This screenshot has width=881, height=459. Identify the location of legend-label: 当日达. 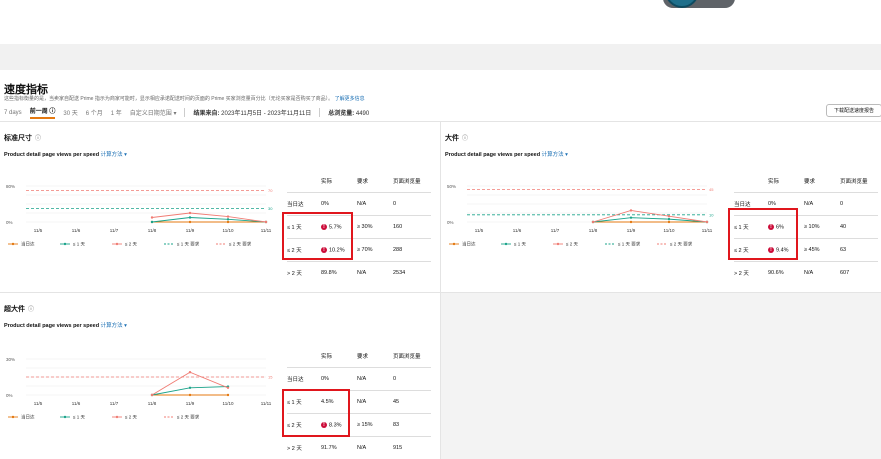
(28, 244).